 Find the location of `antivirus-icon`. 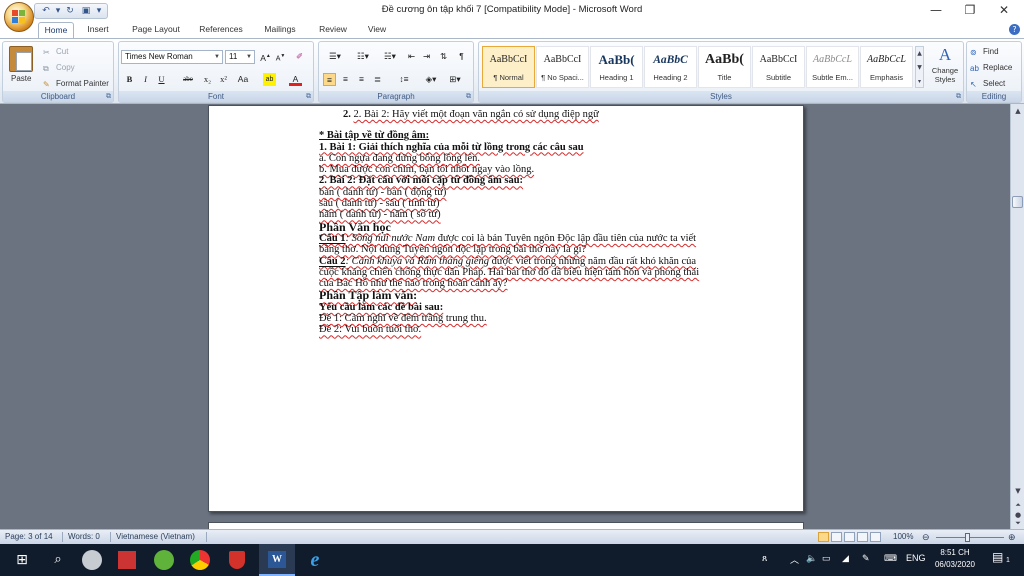

antivirus-icon is located at coordinates (237, 560).